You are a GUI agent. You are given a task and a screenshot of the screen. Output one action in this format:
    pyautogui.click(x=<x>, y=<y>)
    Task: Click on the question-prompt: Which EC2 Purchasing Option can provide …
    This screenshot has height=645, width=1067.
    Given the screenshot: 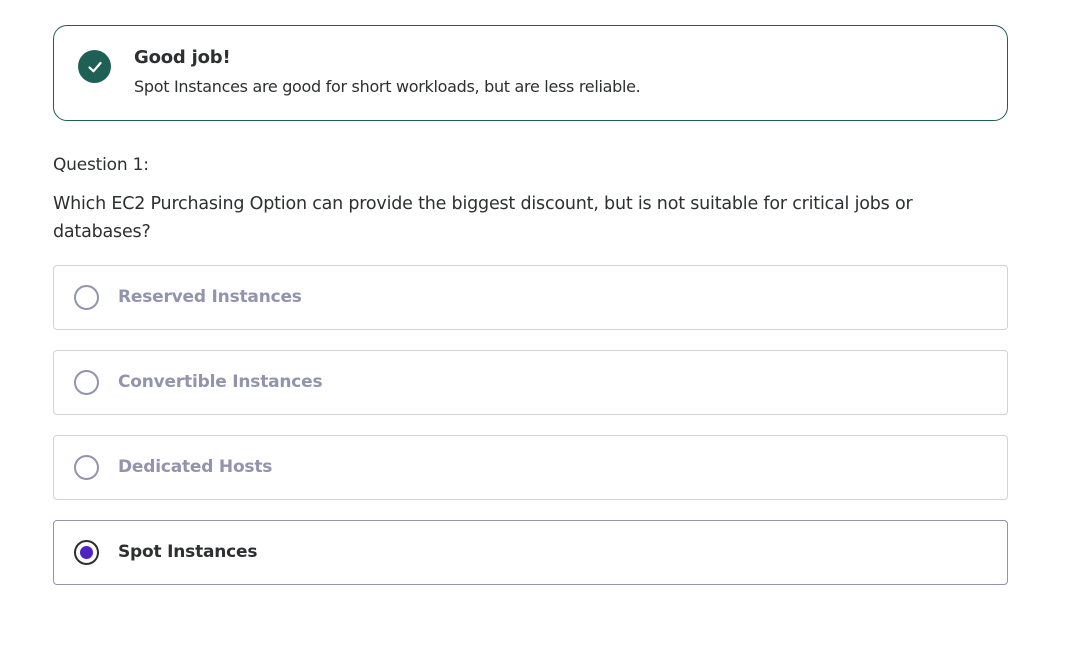 What is the action you would take?
    pyautogui.click(x=483, y=218)
    